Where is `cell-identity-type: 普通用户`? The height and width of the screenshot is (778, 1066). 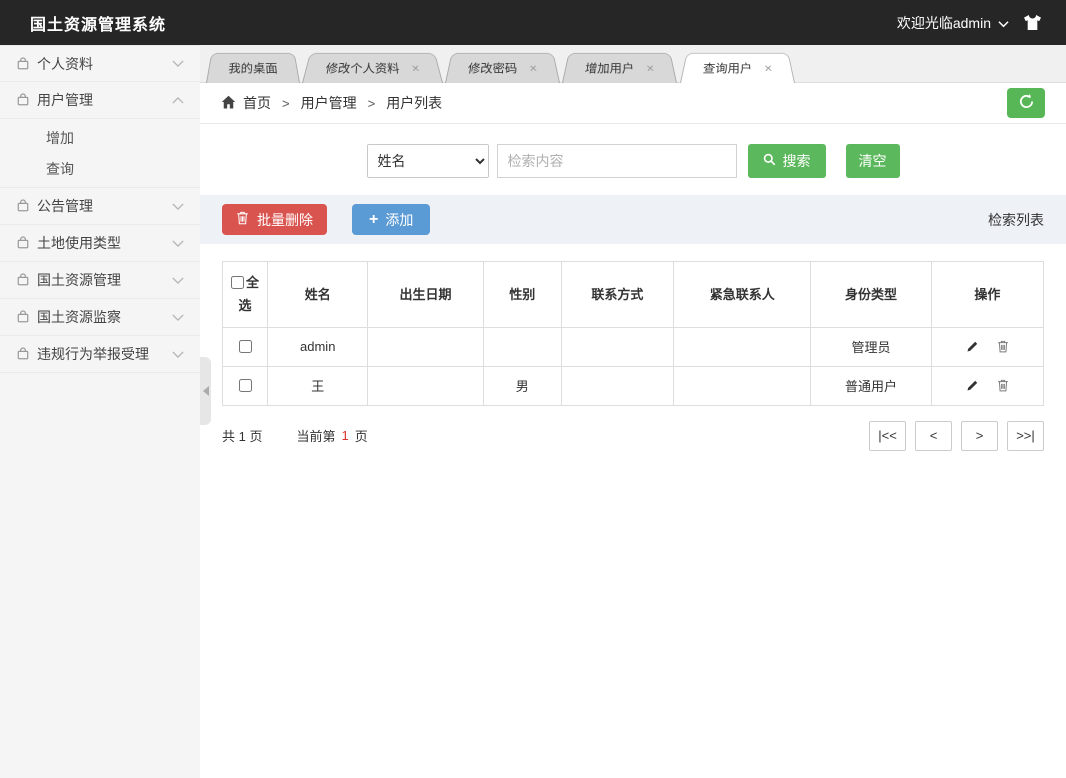 cell-identity-type: 普通用户 is located at coordinates (871, 385).